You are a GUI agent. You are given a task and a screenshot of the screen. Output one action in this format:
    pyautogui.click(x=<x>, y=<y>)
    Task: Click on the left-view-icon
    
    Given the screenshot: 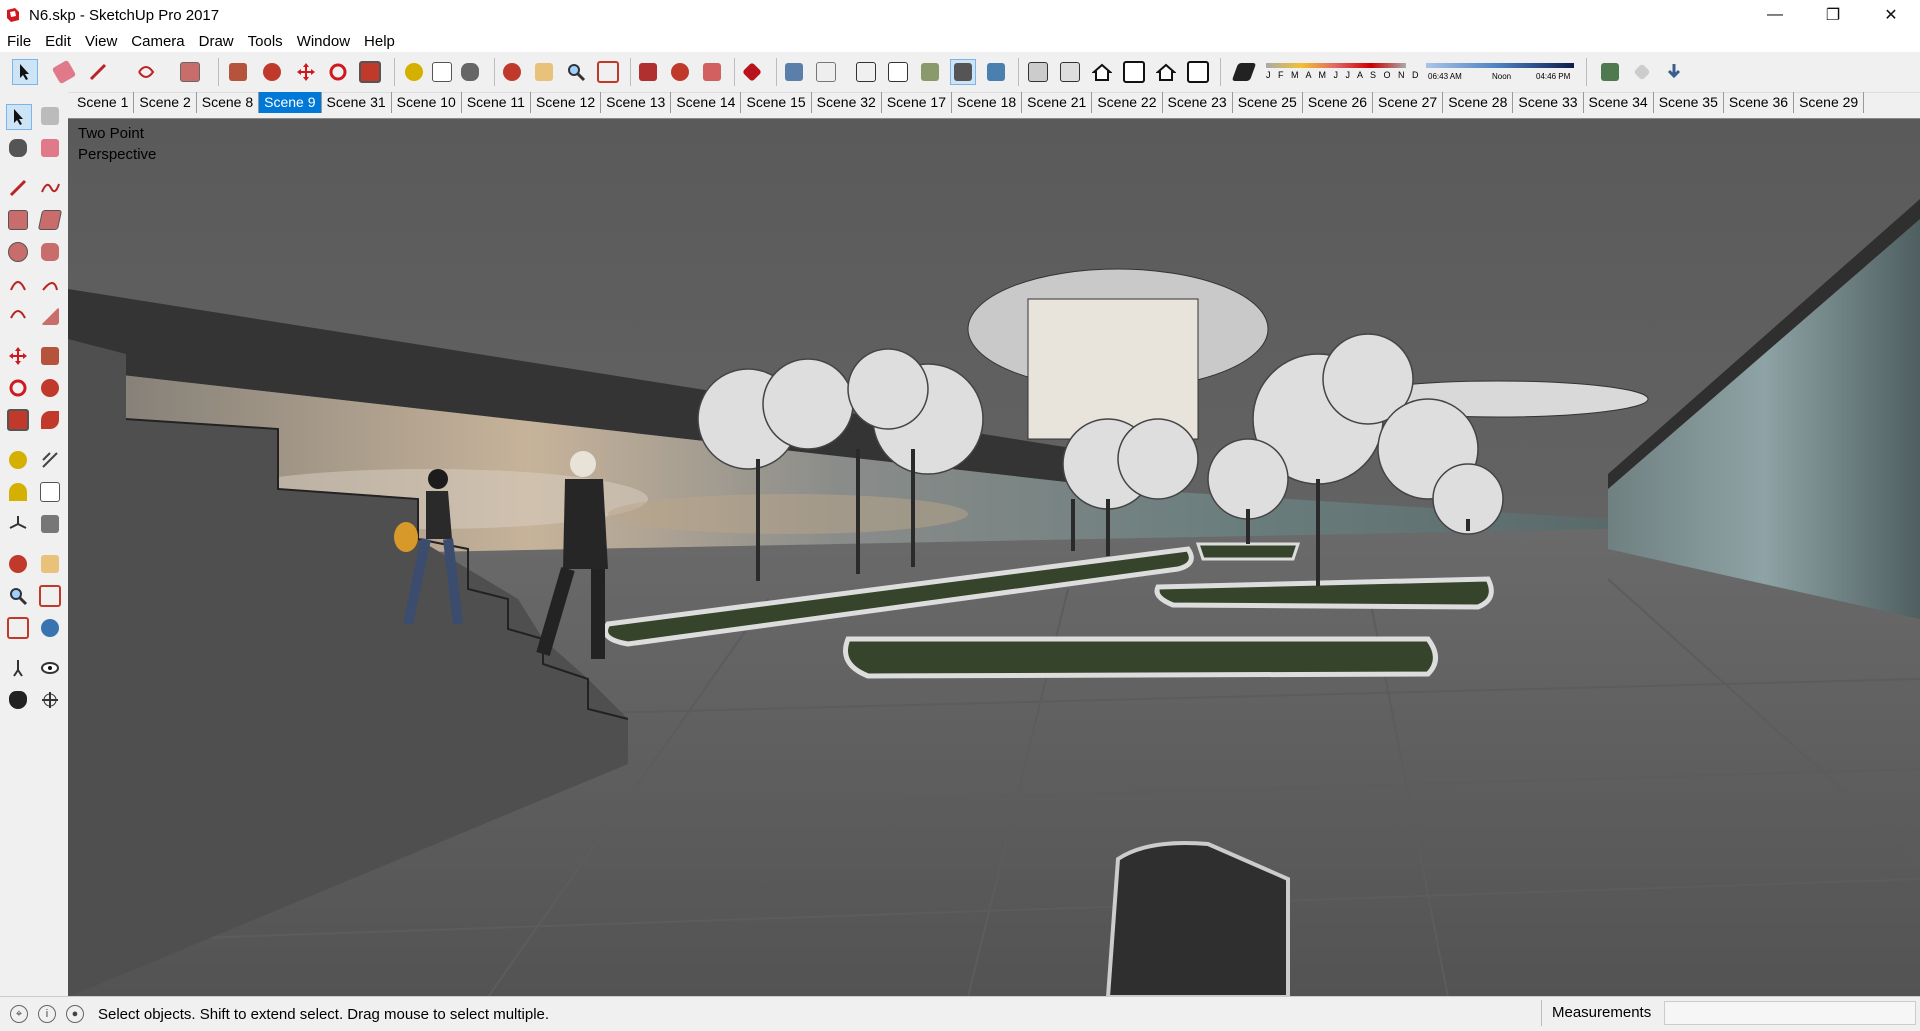 What is the action you would take?
    pyautogui.click(x=1198, y=72)
    